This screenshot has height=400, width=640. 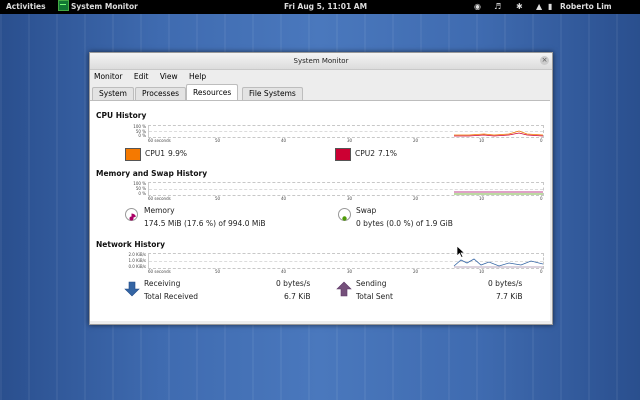 What do you see at coordinates (346, 189) in the screenshot?
I see `memory-graph` at bounding box center [346, 189].